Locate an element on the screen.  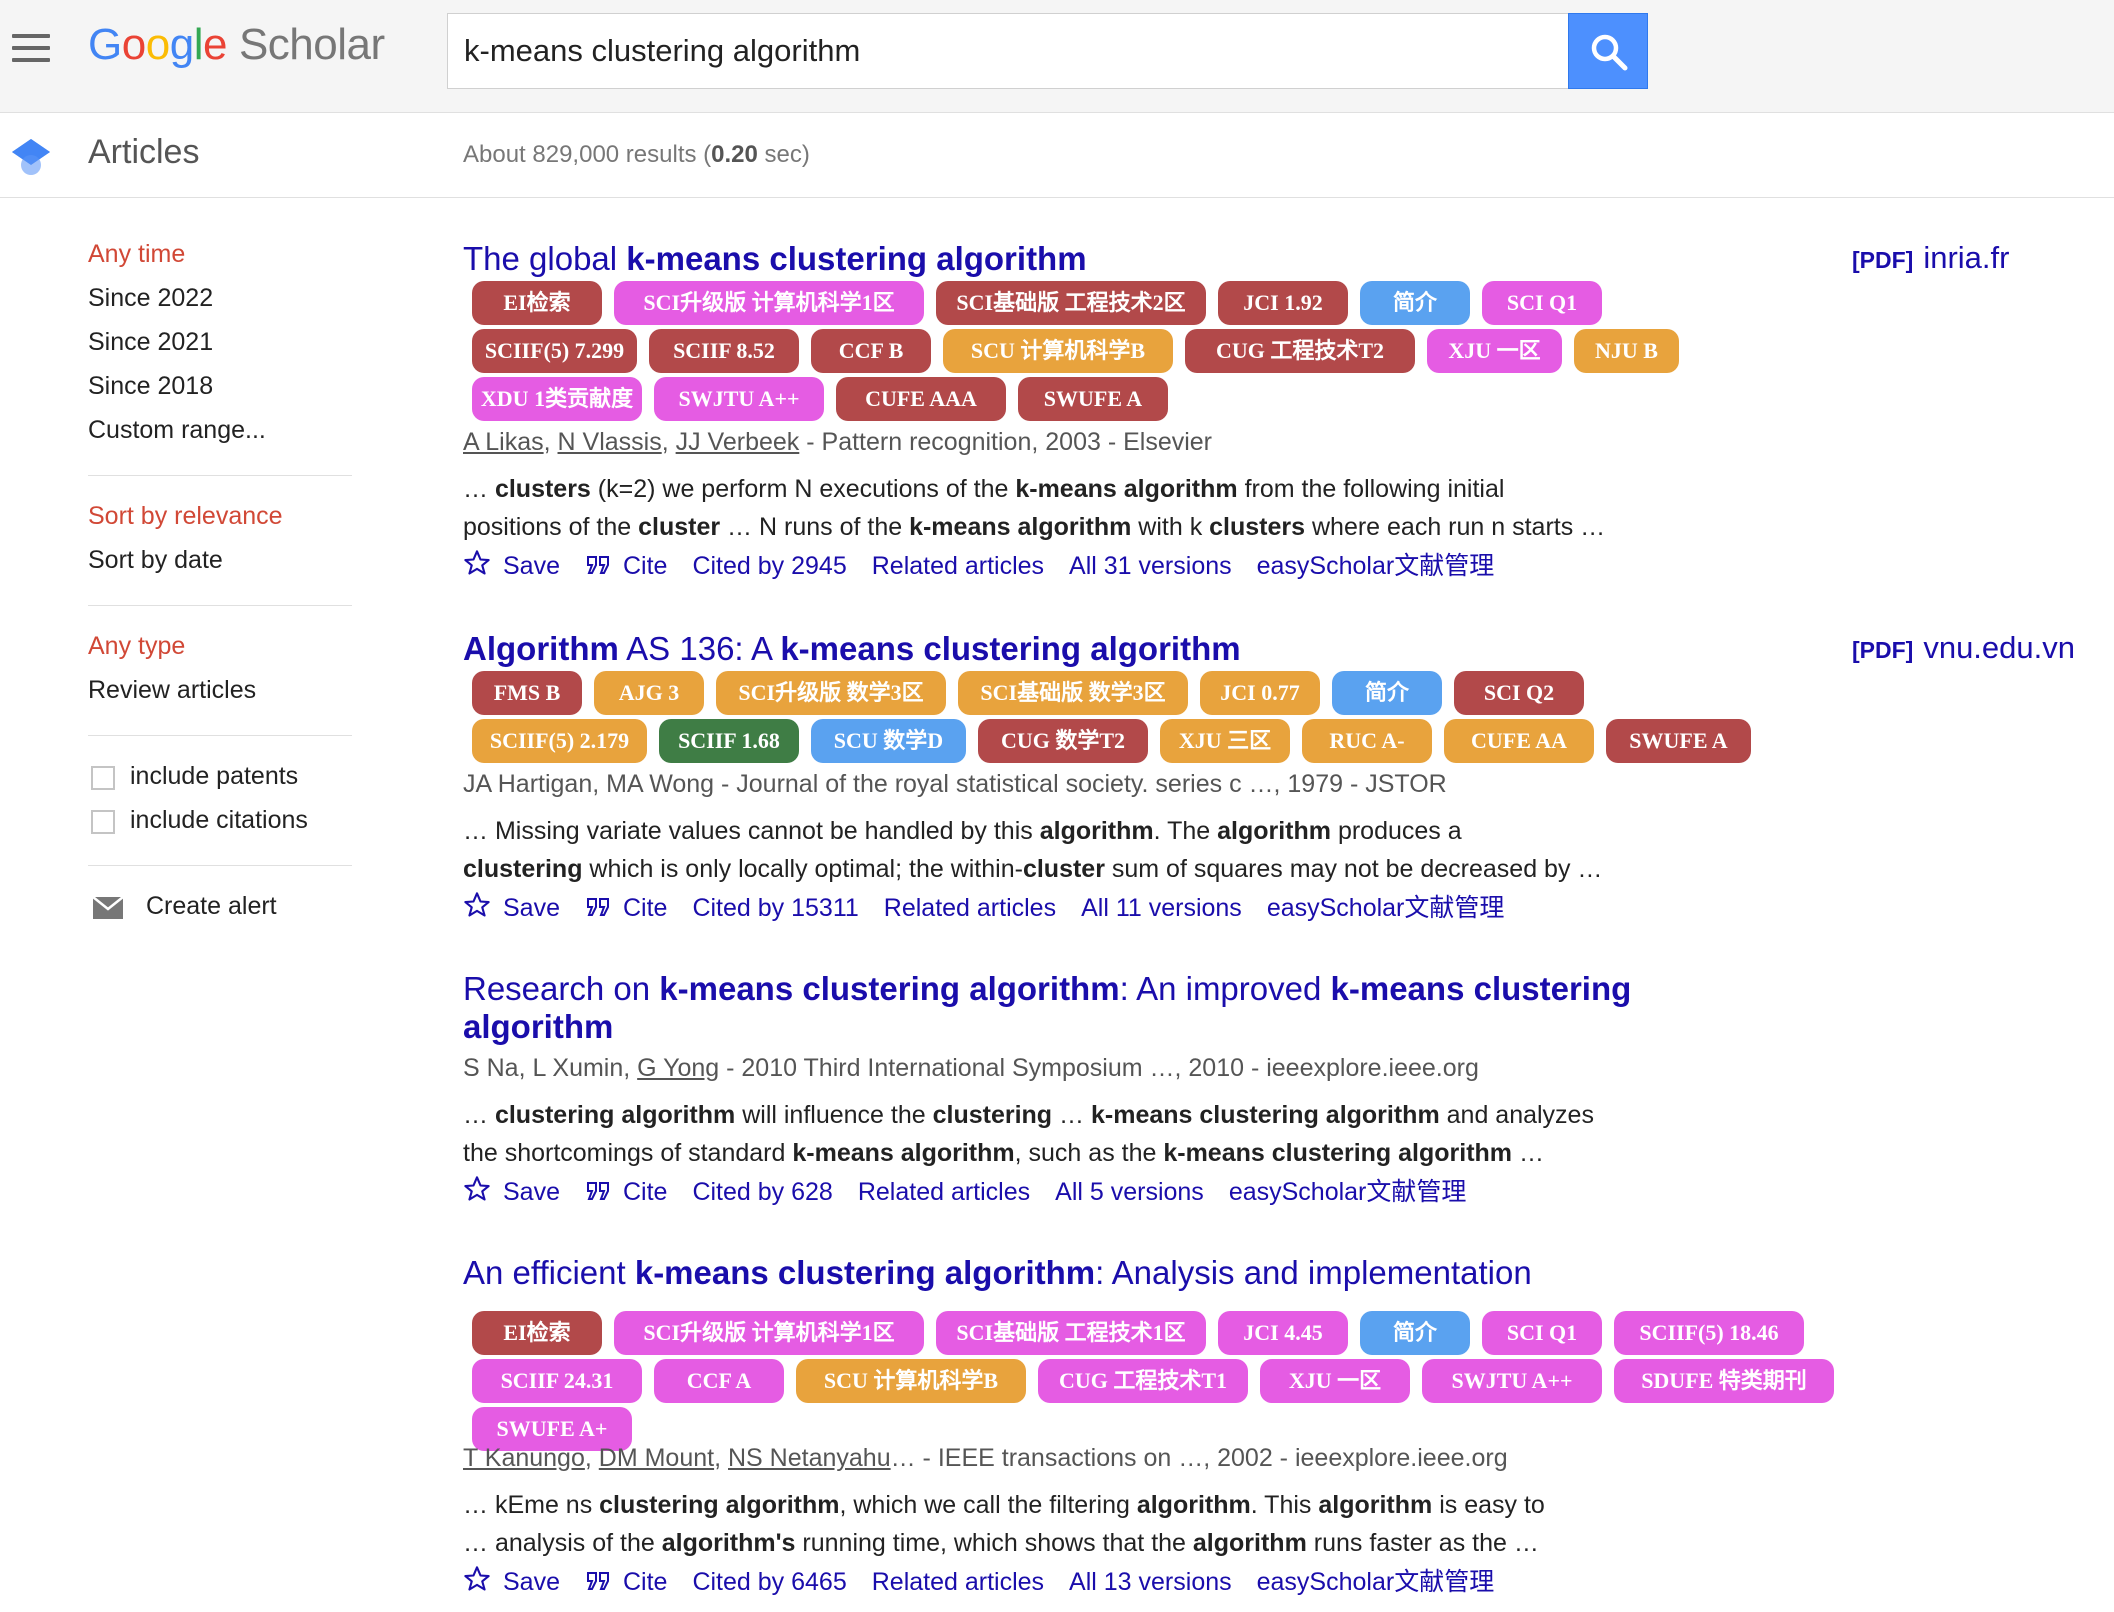
journal-rank-badge: CCF A is located at coordinates (719, 1381).